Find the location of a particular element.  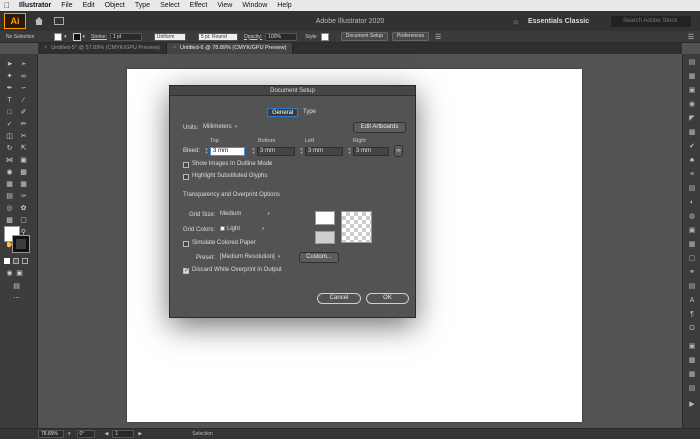

eraser-tool-icon: ◫ is located at coordinates (9, 136).